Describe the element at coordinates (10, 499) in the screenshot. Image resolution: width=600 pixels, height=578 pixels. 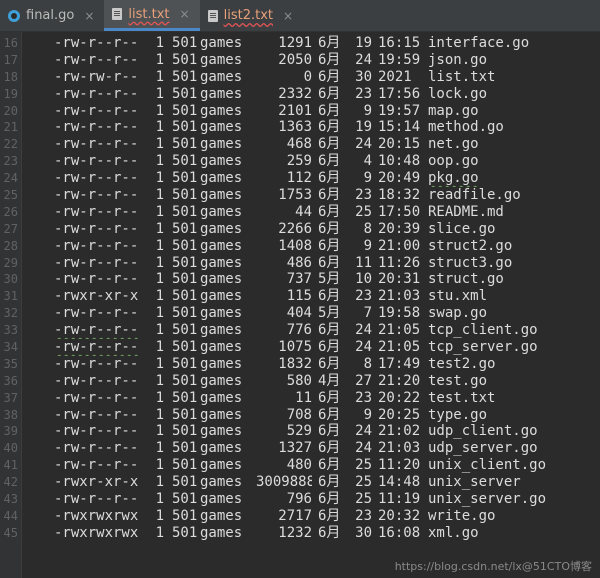
I see `line-number: 43` at that location.